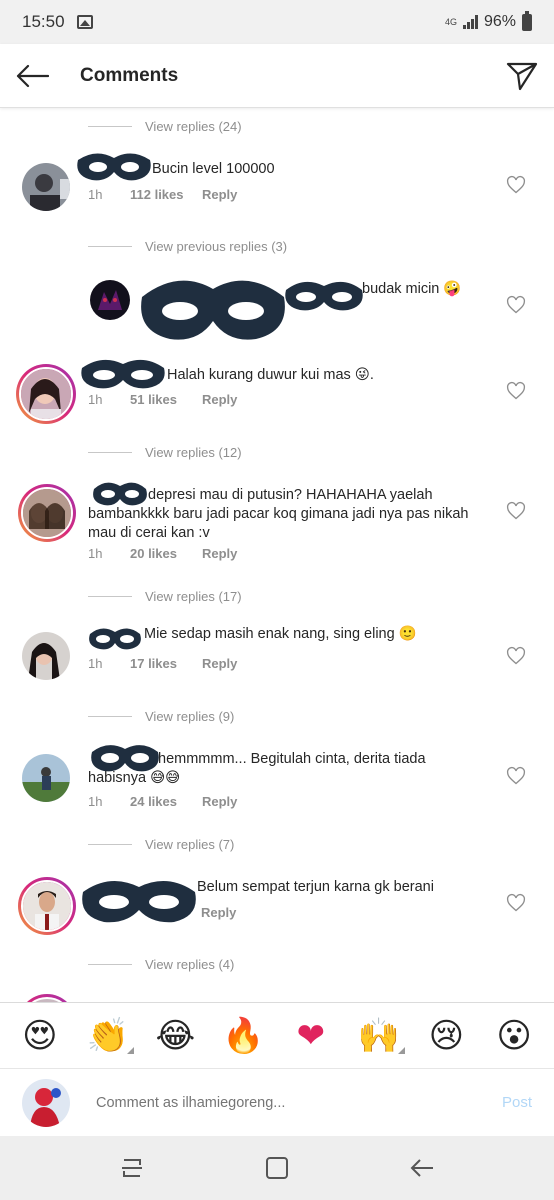 This screenshot has height=1200, width=554. I want to click on view-replies-link: View replies (12), so click(165, 452).